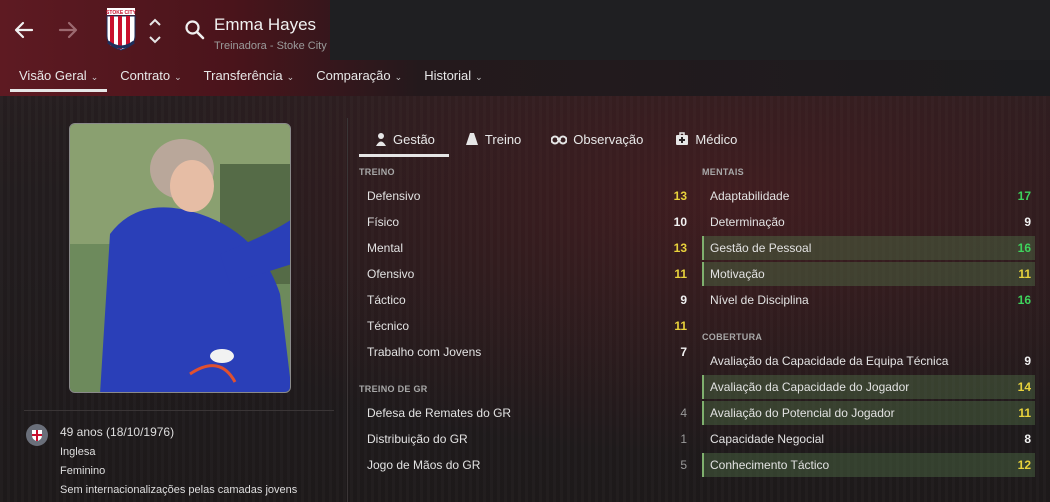  Describe the element at coordinates (265, 24) in the screenshot. I see `staff-name: Emma Hayes` at that location.